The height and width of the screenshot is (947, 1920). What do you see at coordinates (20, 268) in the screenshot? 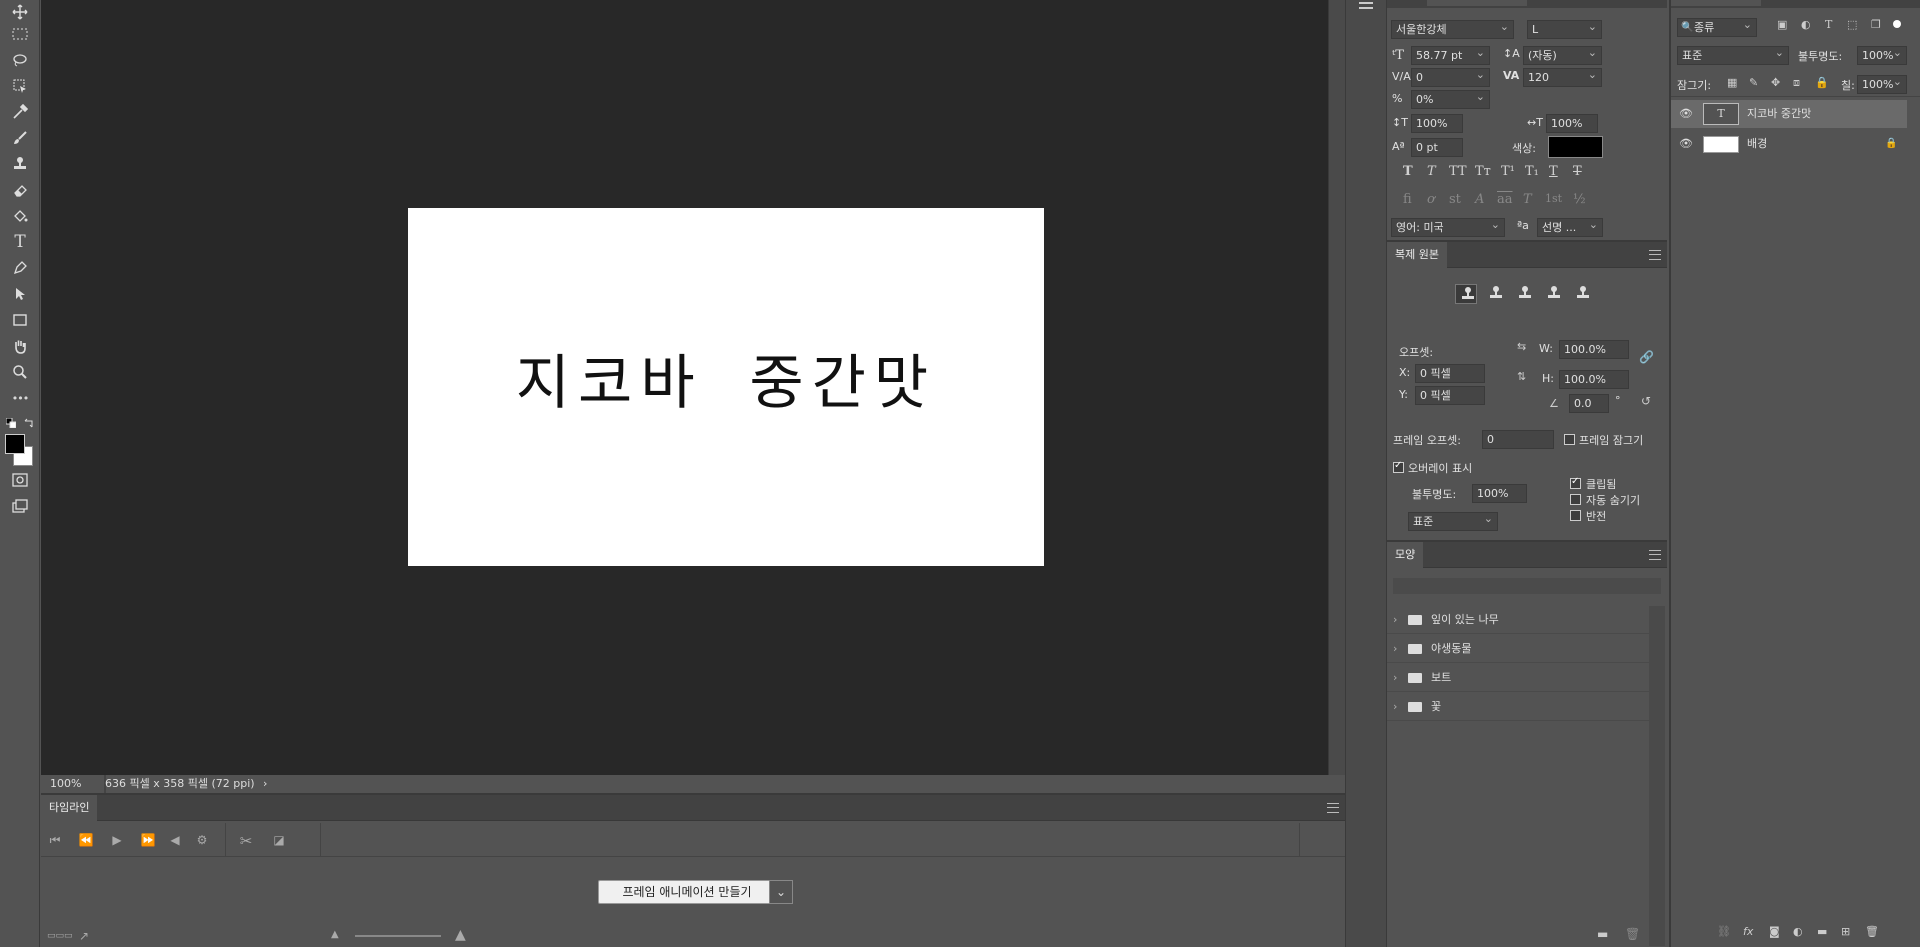
I see `pen-icon` at bounding box center [20, 268].